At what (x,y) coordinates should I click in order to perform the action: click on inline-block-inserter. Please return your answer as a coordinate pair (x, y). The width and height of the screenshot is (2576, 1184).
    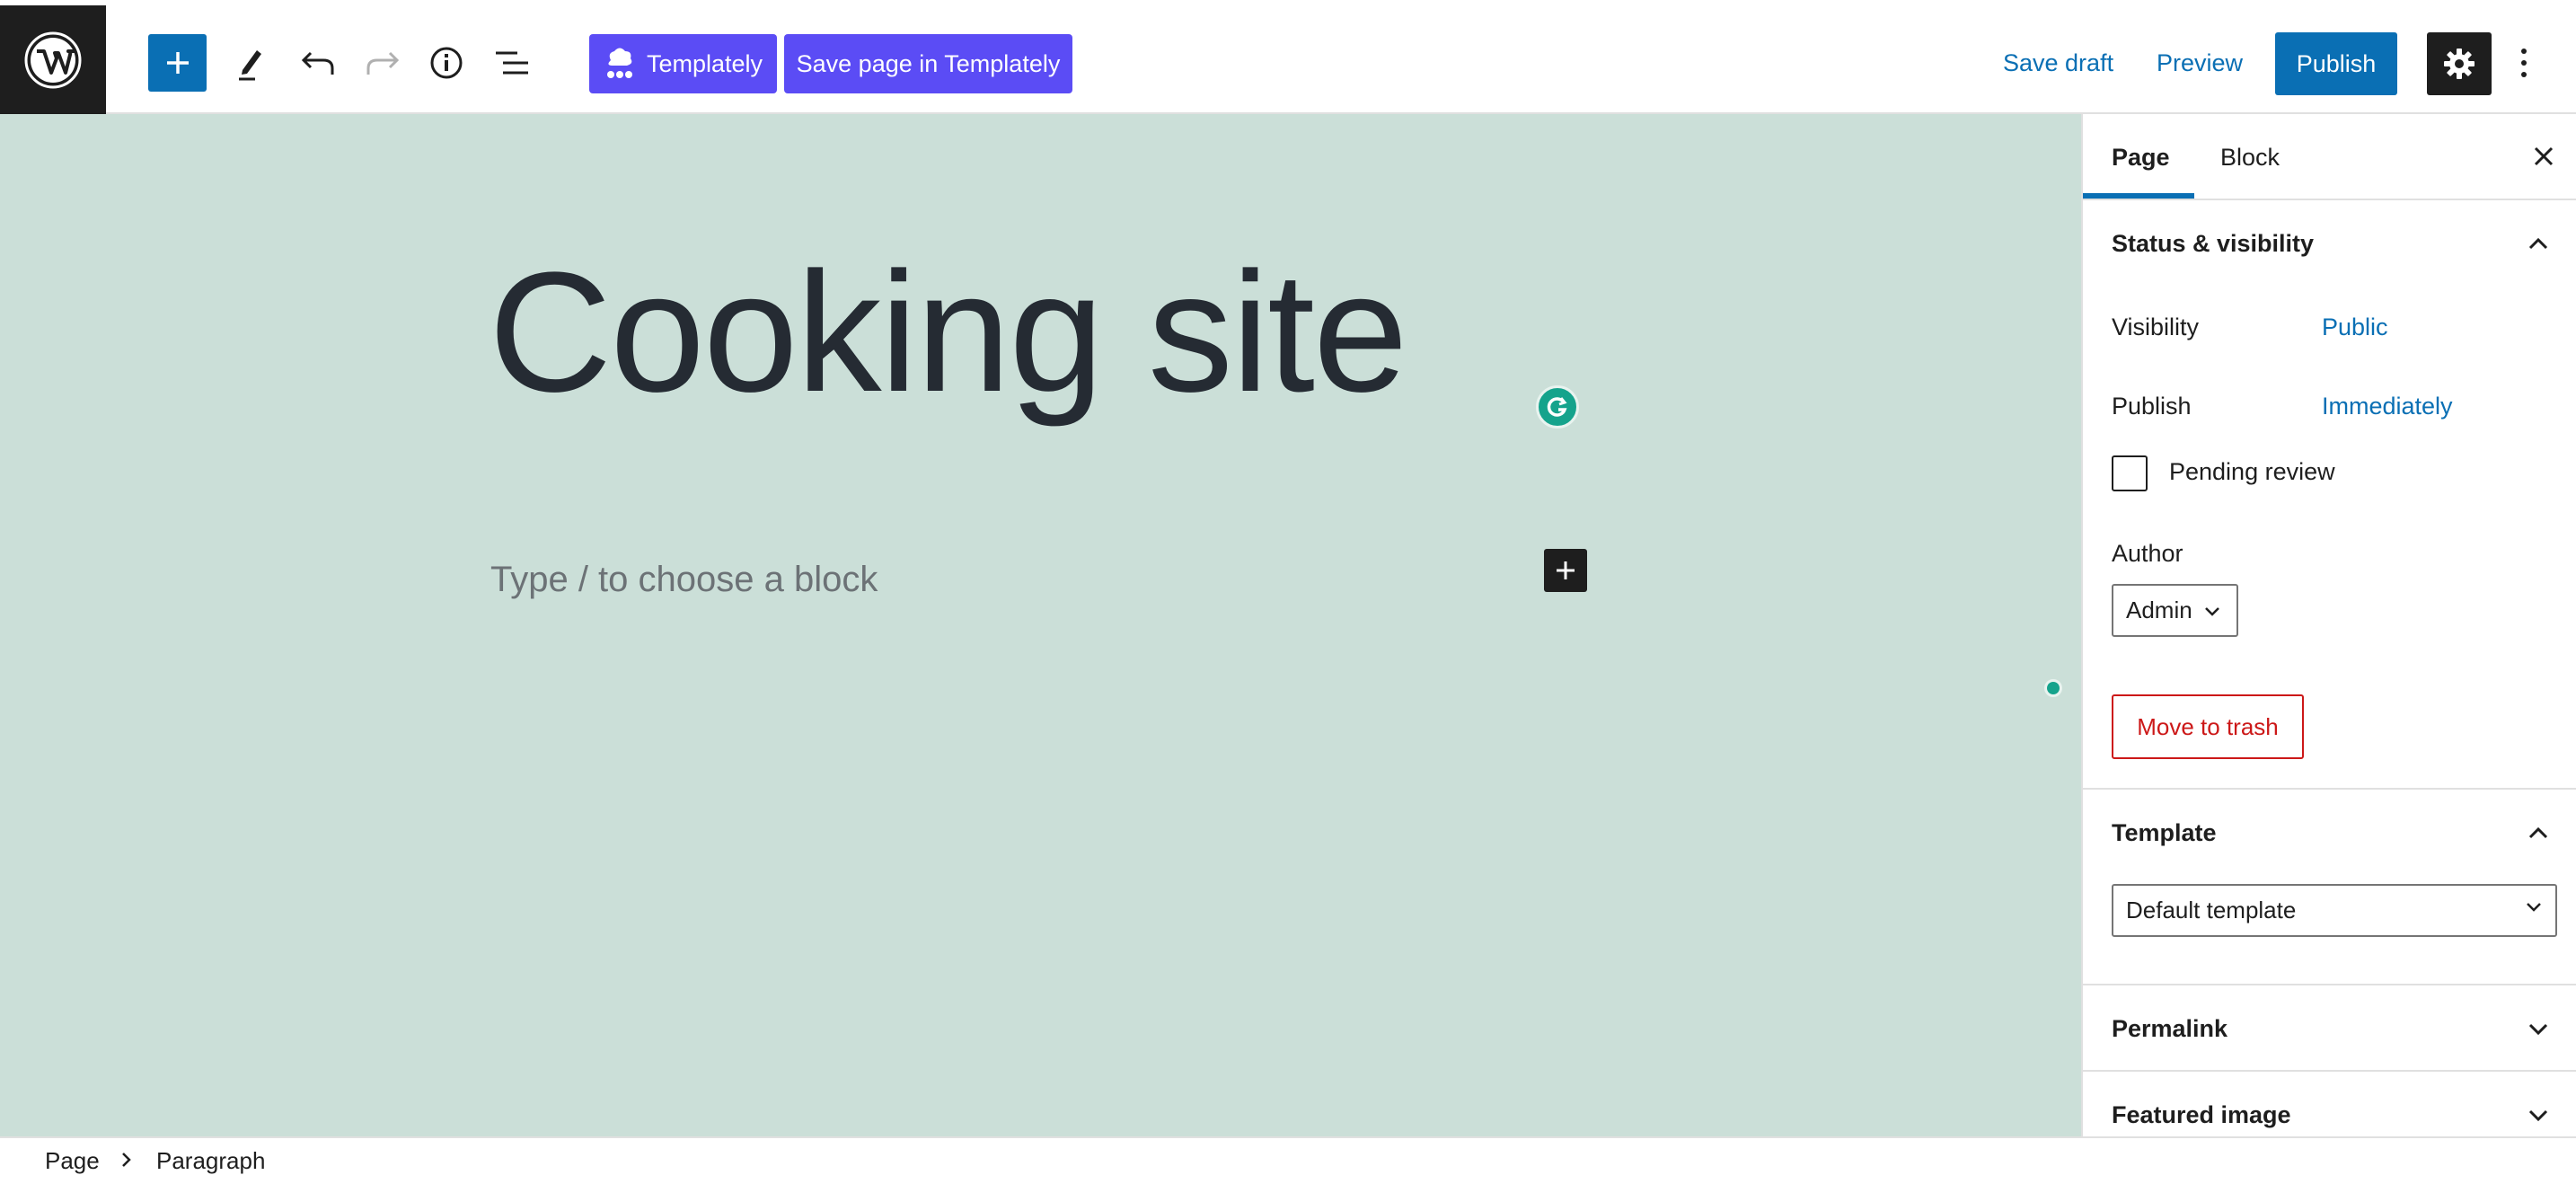
    Looking at the image, I should click on (1565, 570).